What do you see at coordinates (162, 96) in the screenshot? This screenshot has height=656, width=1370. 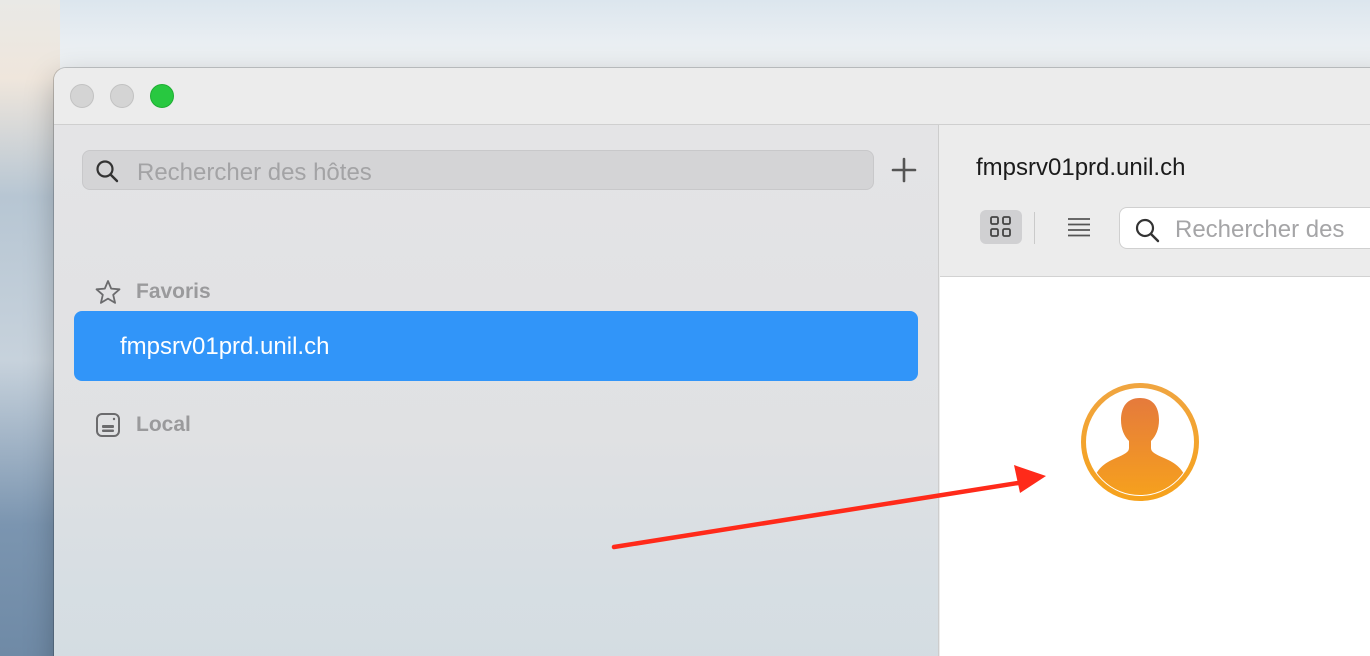 I see `maximize-button` at bounding box center [162, 96].